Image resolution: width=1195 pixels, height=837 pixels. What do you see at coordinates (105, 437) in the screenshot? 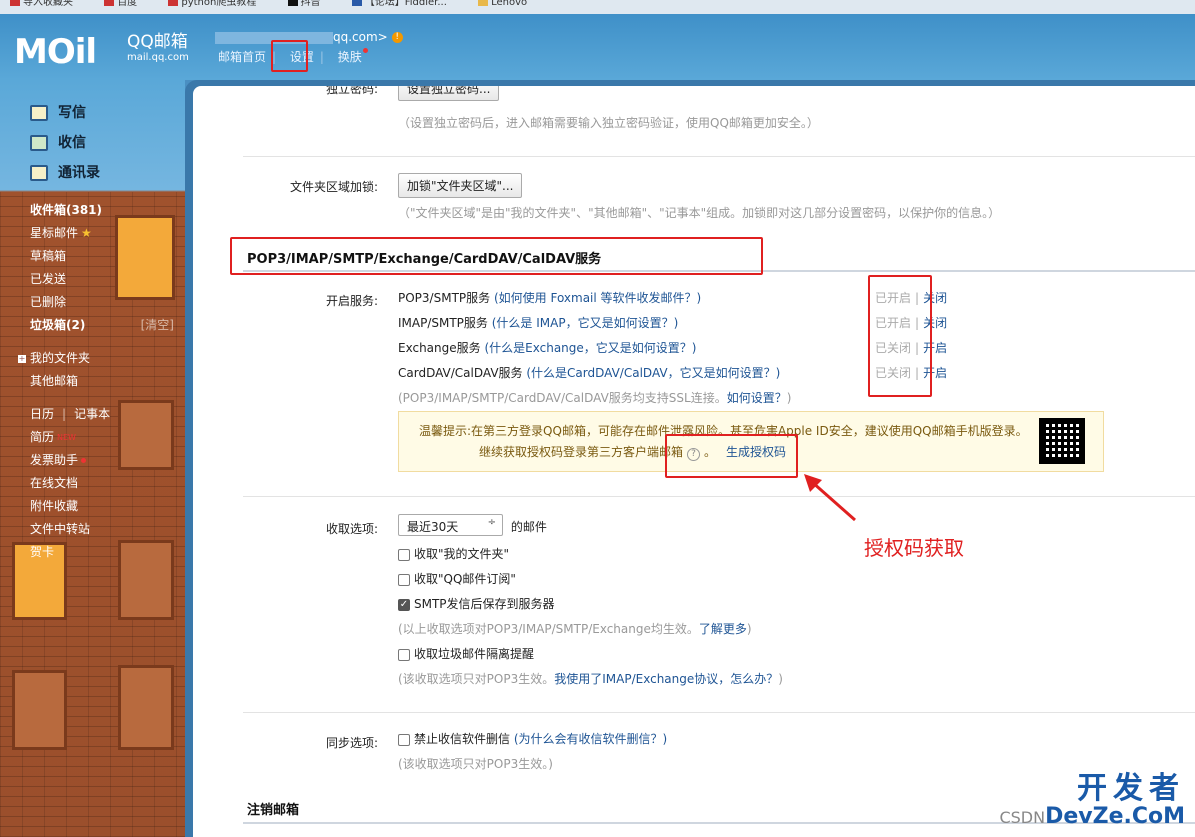
I see `sidebar-item-resume: 简历 NEW` at bounding box center [105, 437].